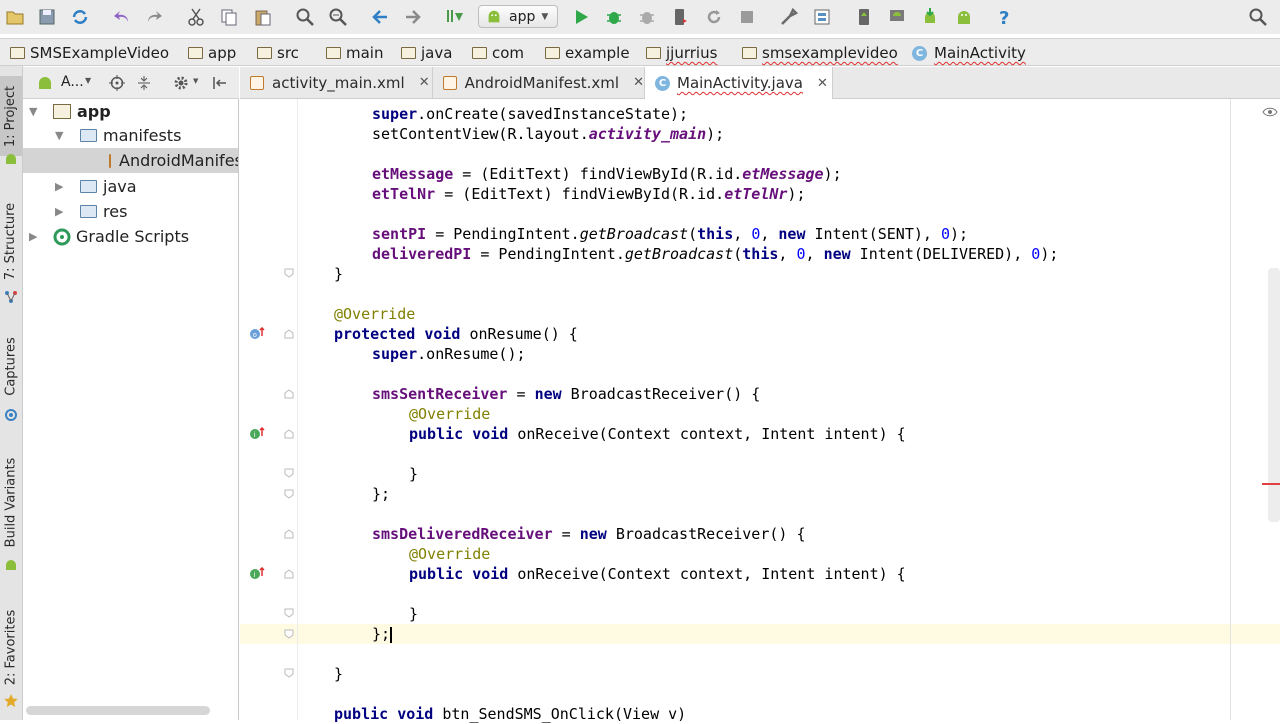 This screenshot has width=1280, height=724. Describe the element at coordinates (130, 211) in the screenshot. I see `tree-node-res: ▶ res` at that location.